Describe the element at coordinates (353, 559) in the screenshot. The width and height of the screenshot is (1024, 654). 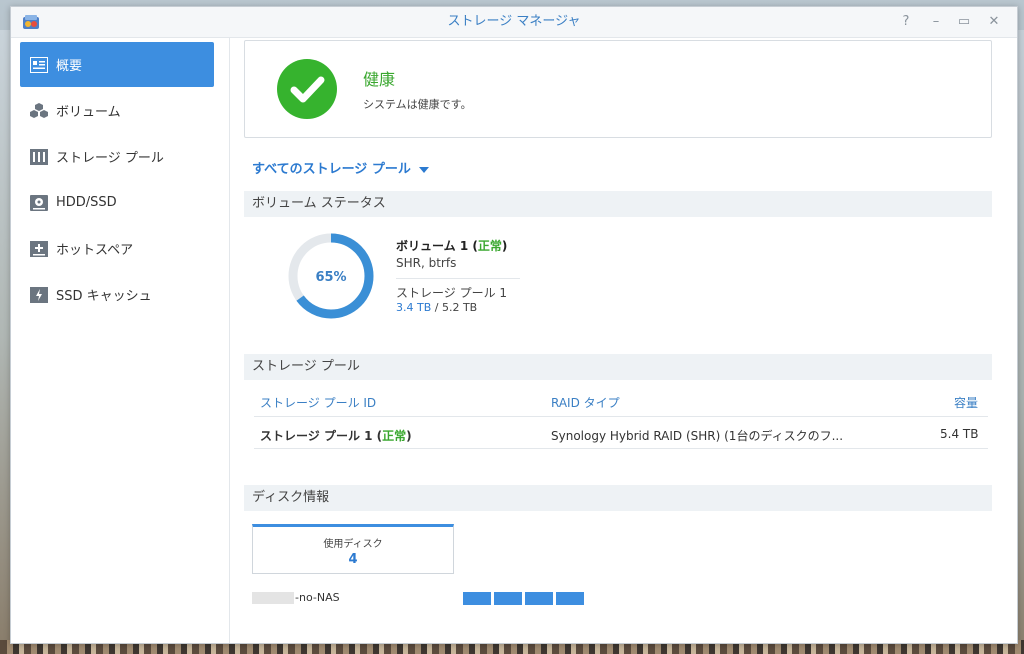
I see `used-disks-count: 4` at that location.